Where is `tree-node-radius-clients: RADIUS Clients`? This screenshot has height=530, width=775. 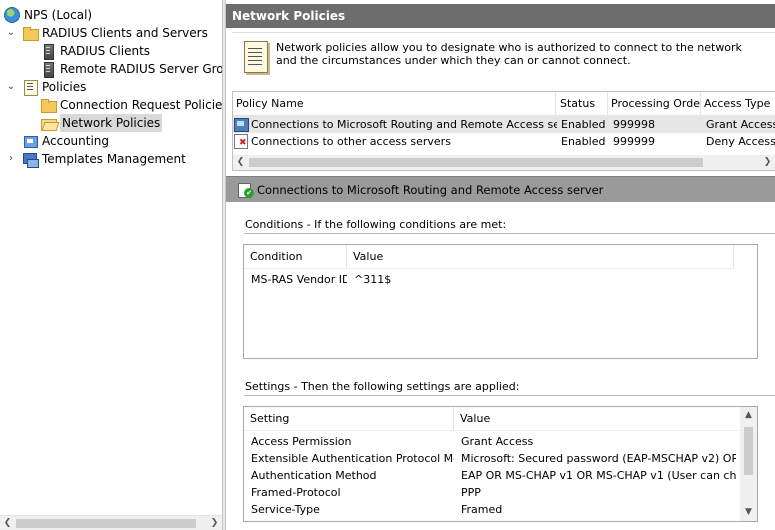
tree-node-radius-clients: RADIUS Clients is located at coordinates (95, 51).